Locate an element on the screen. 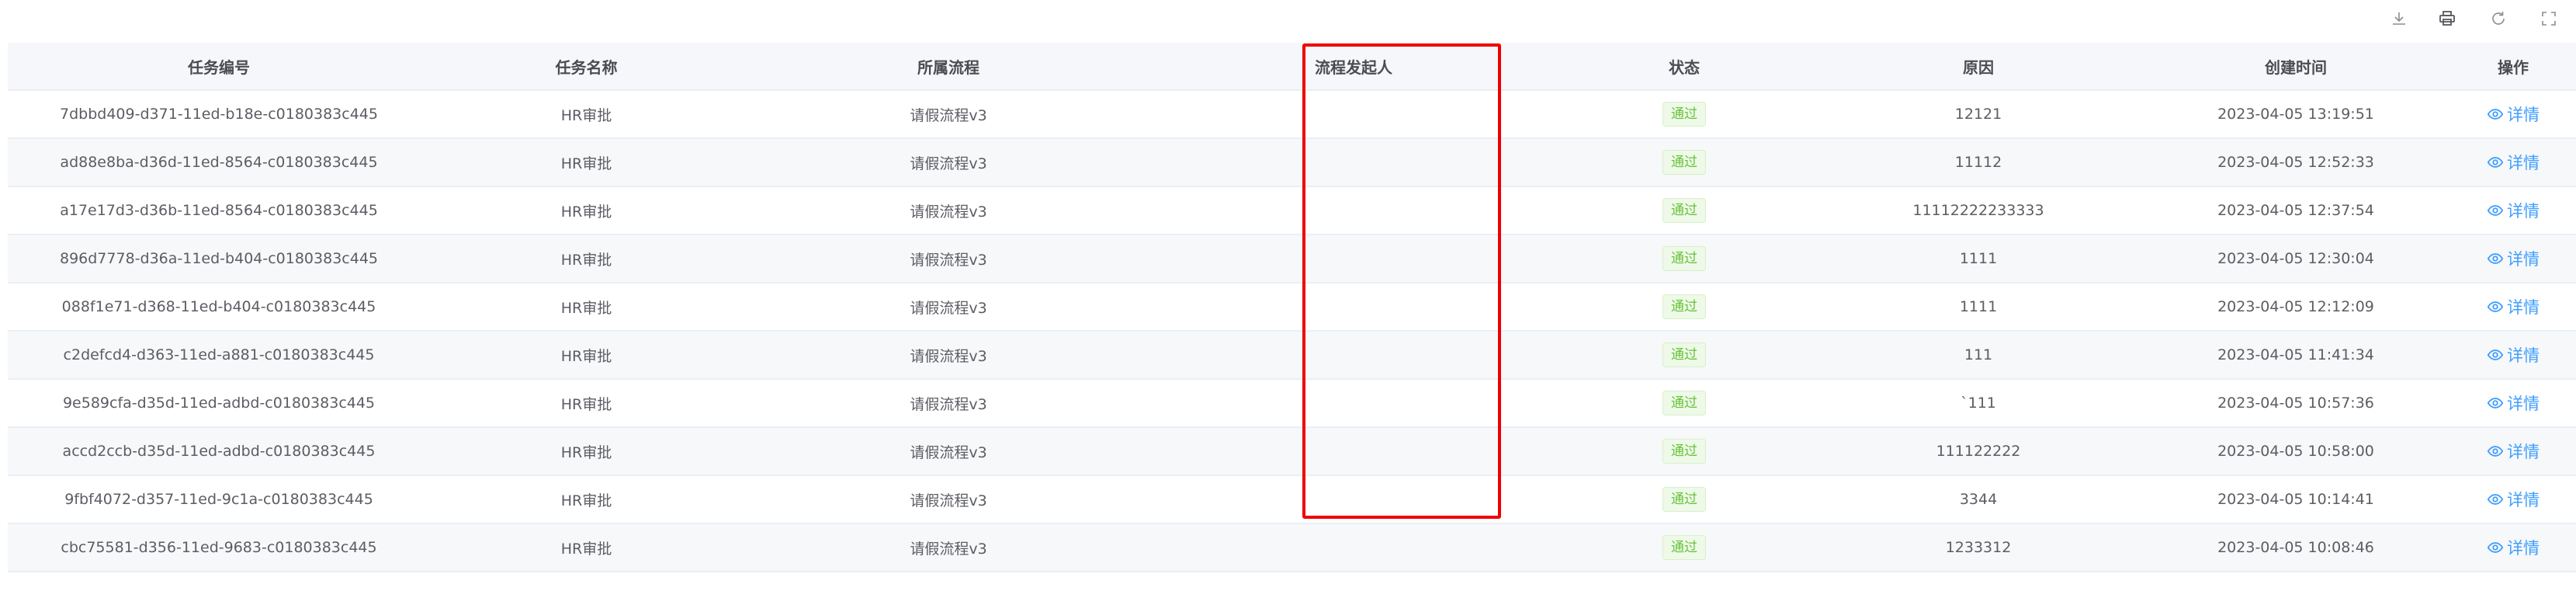 The width and height of the screenshot is (2576, 598). column-header-status: 状态 is located at coordinates (1684, 67).